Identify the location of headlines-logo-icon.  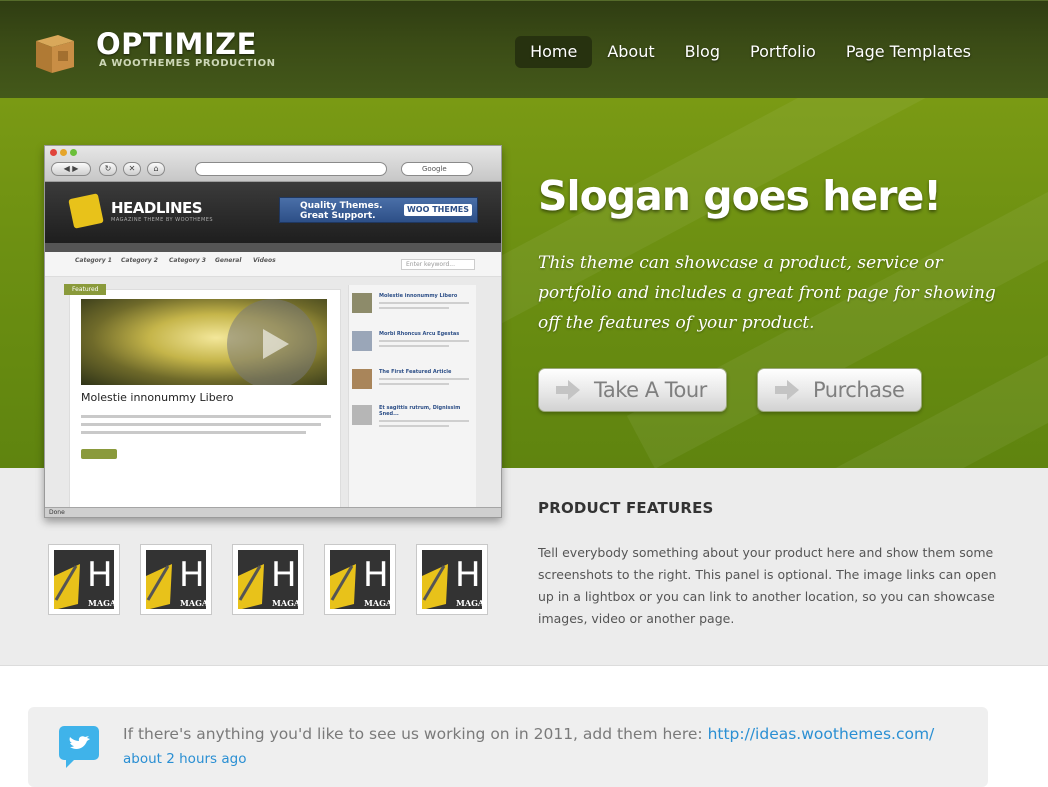
(86, 211).